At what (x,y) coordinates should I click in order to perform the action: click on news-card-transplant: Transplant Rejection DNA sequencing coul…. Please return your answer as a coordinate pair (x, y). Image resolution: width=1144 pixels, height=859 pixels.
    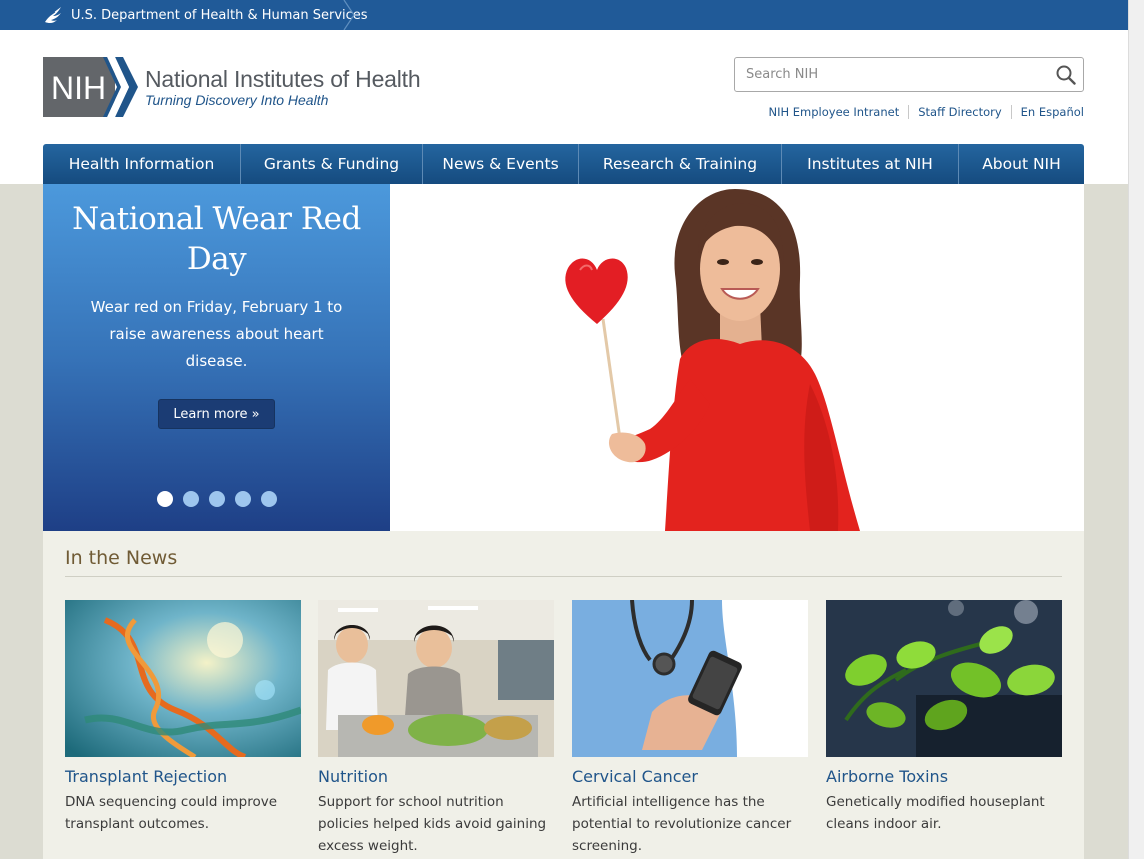
    Looking at the image, I should click on (183, 717).